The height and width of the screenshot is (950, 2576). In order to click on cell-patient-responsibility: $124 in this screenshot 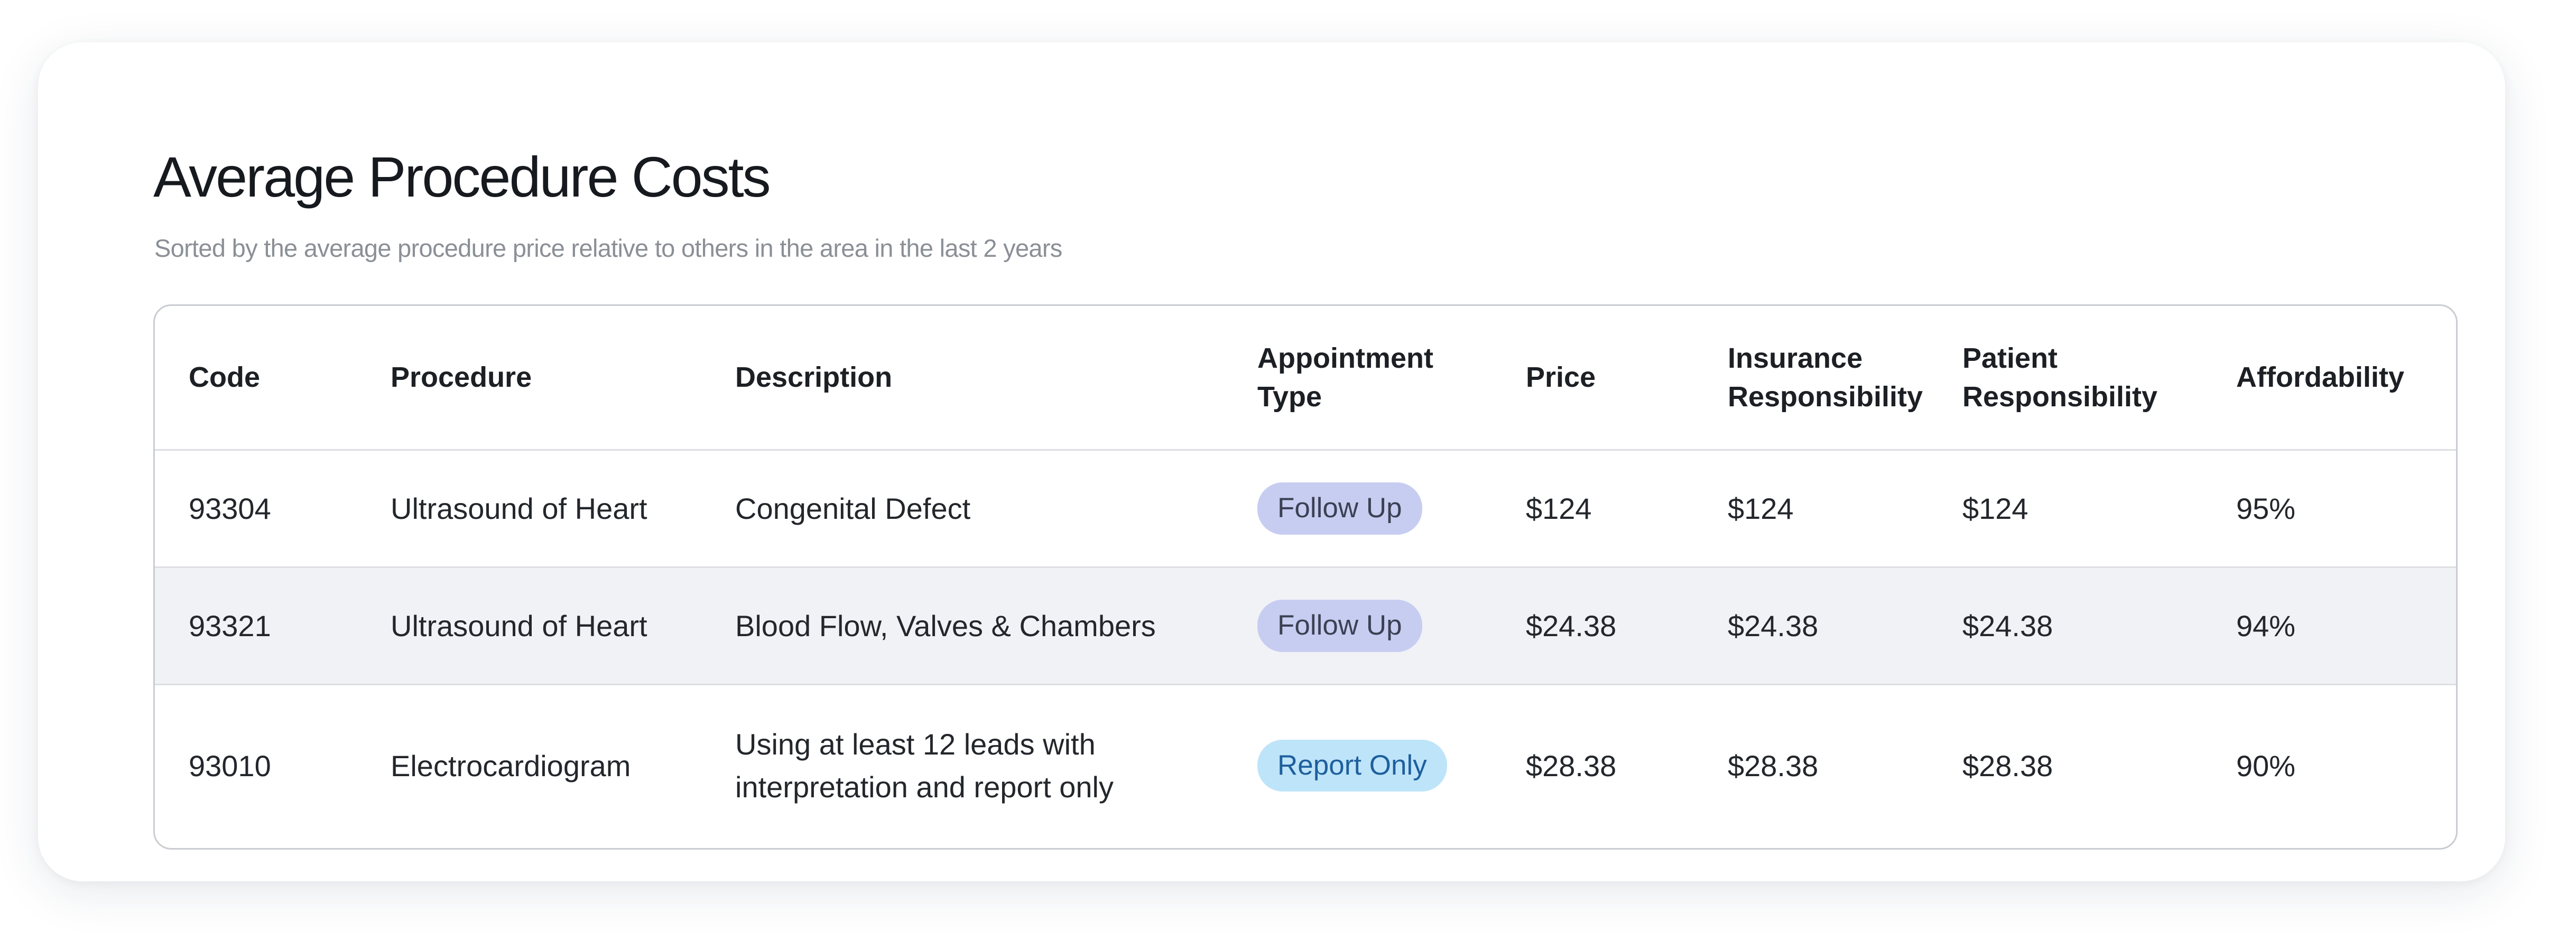, I will do `click(1995, 508)`.